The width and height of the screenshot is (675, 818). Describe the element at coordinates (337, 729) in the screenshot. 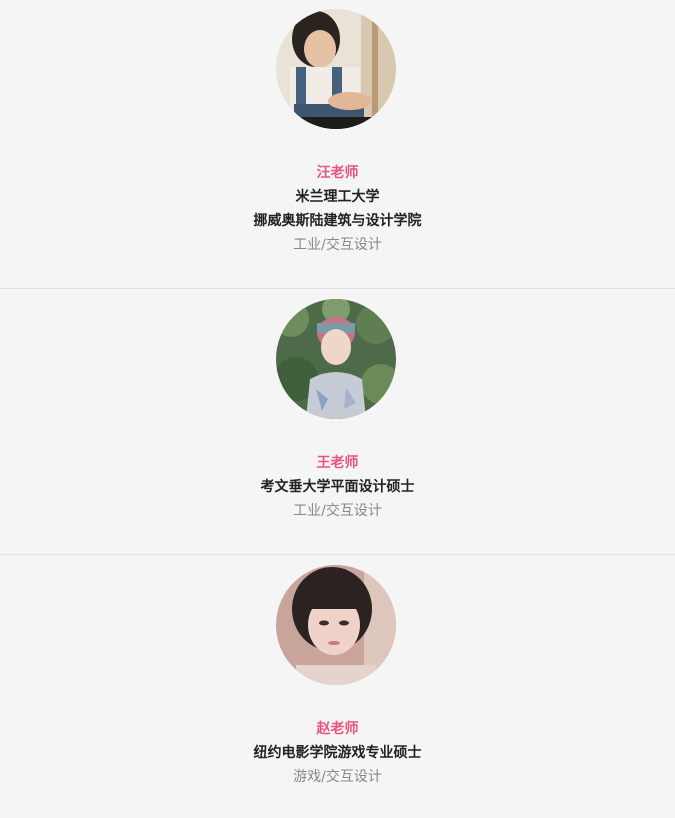

I see `teacher-name: 赵老师` at that location.